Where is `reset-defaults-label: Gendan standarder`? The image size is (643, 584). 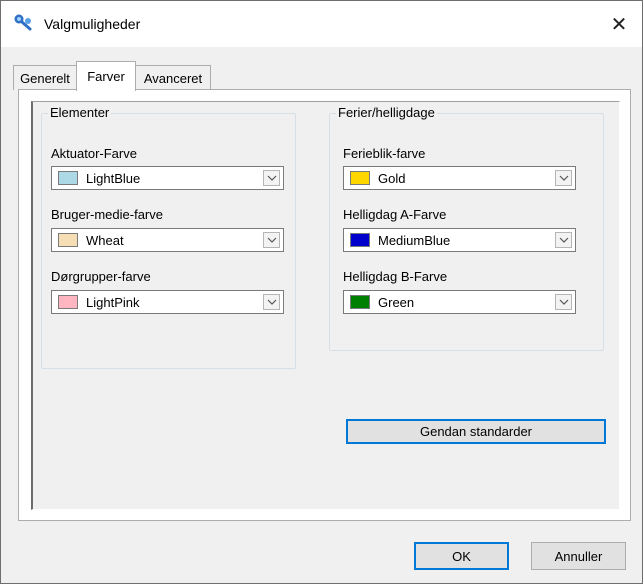 reset-defaults-label: Gendan standarder is located at coordinates (476, 431).